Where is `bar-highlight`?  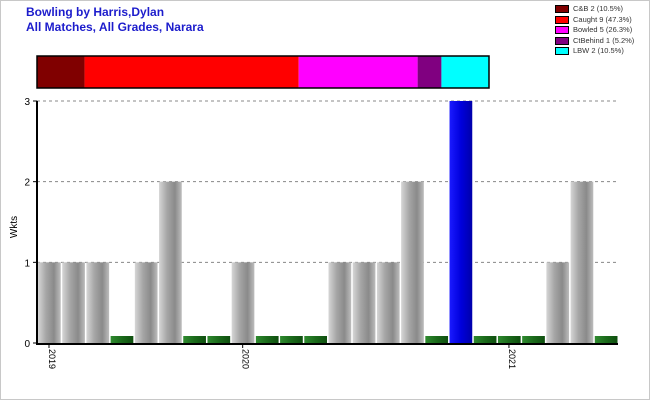 bar-highlight is located at coordinates (461, 222).